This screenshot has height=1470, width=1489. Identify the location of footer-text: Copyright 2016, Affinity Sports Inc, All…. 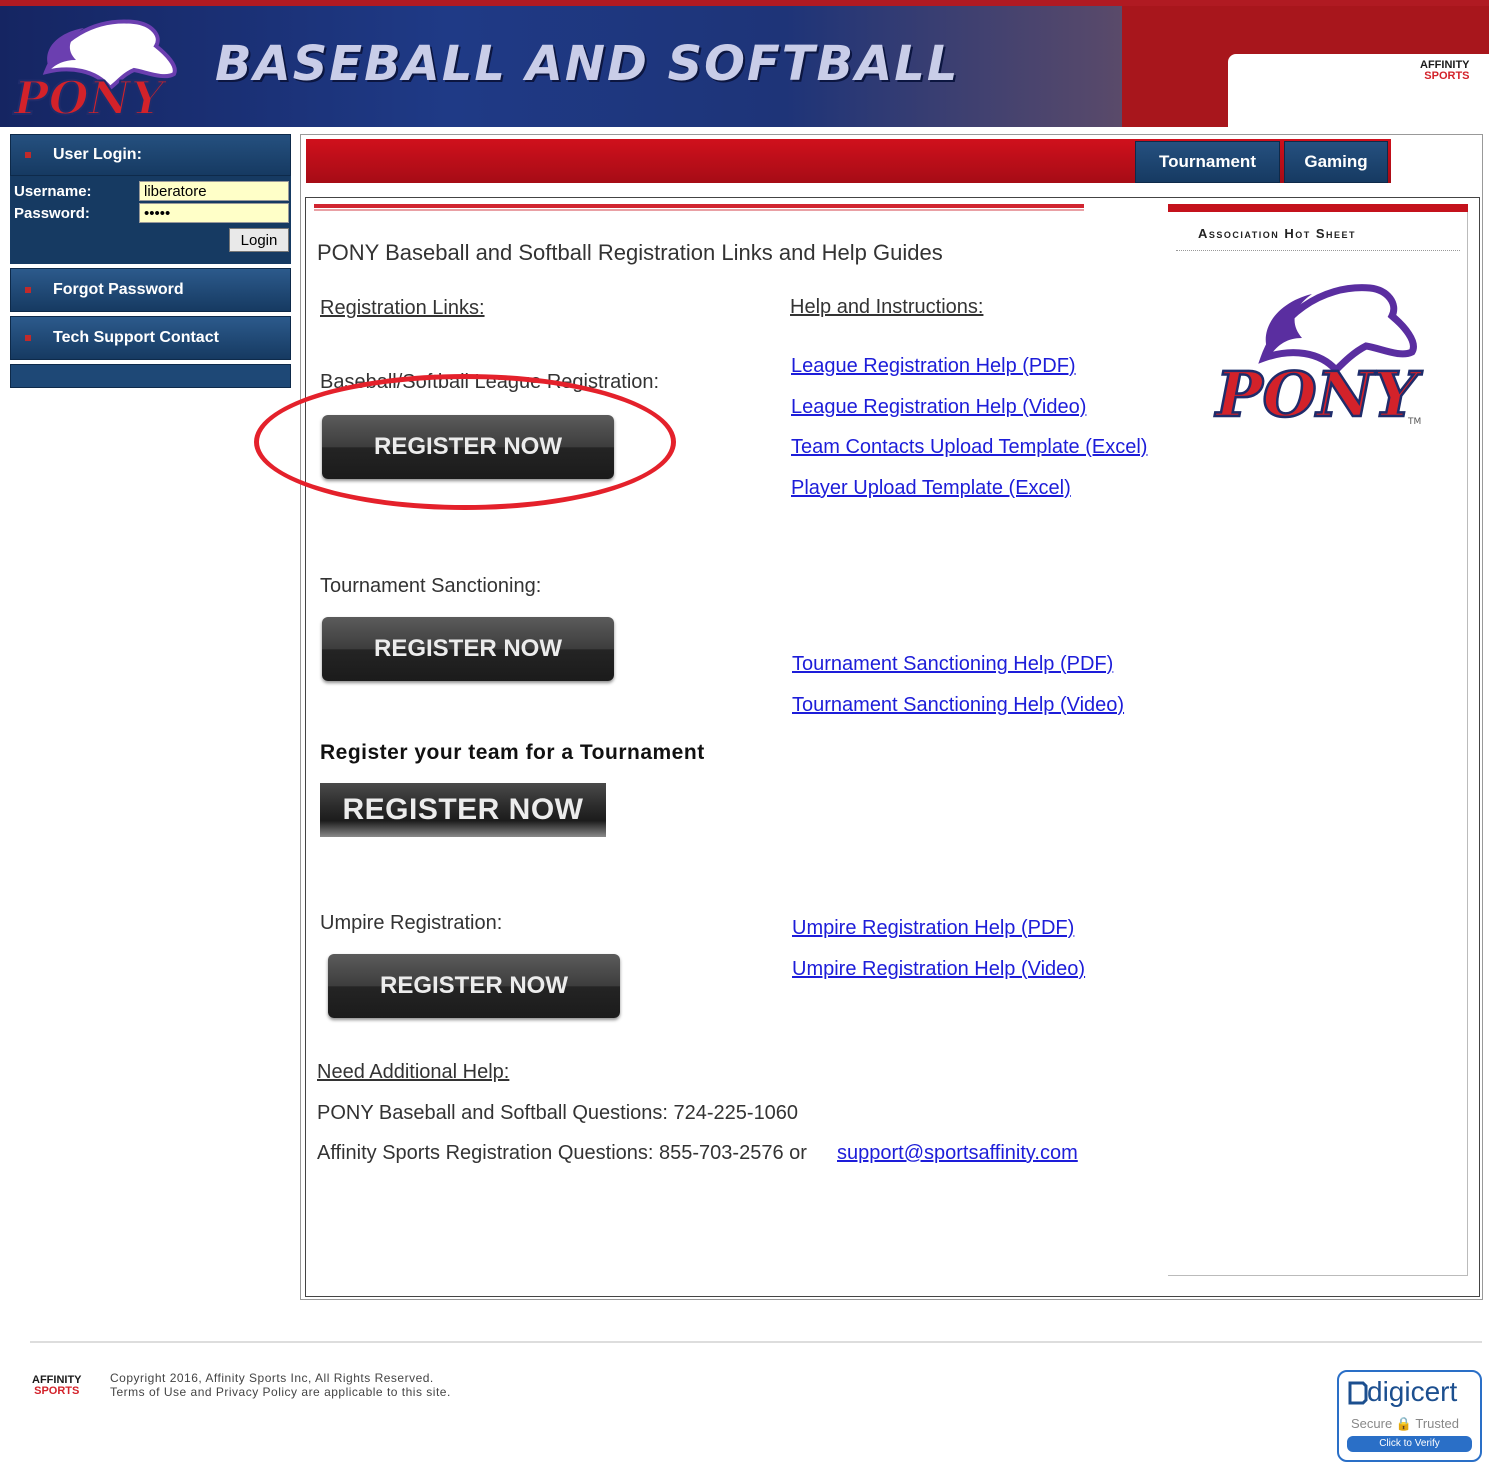
(280, 1385).